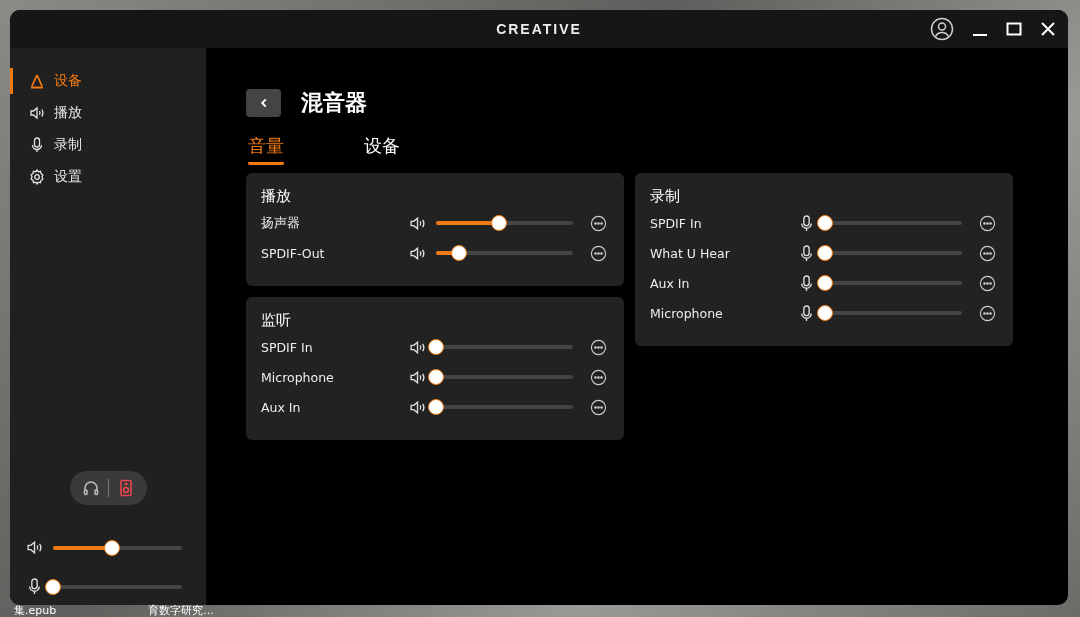  What do you see at coordinates (942, 29) in the screenshot?
I see `account-icon` at bounding box center [942, 29].